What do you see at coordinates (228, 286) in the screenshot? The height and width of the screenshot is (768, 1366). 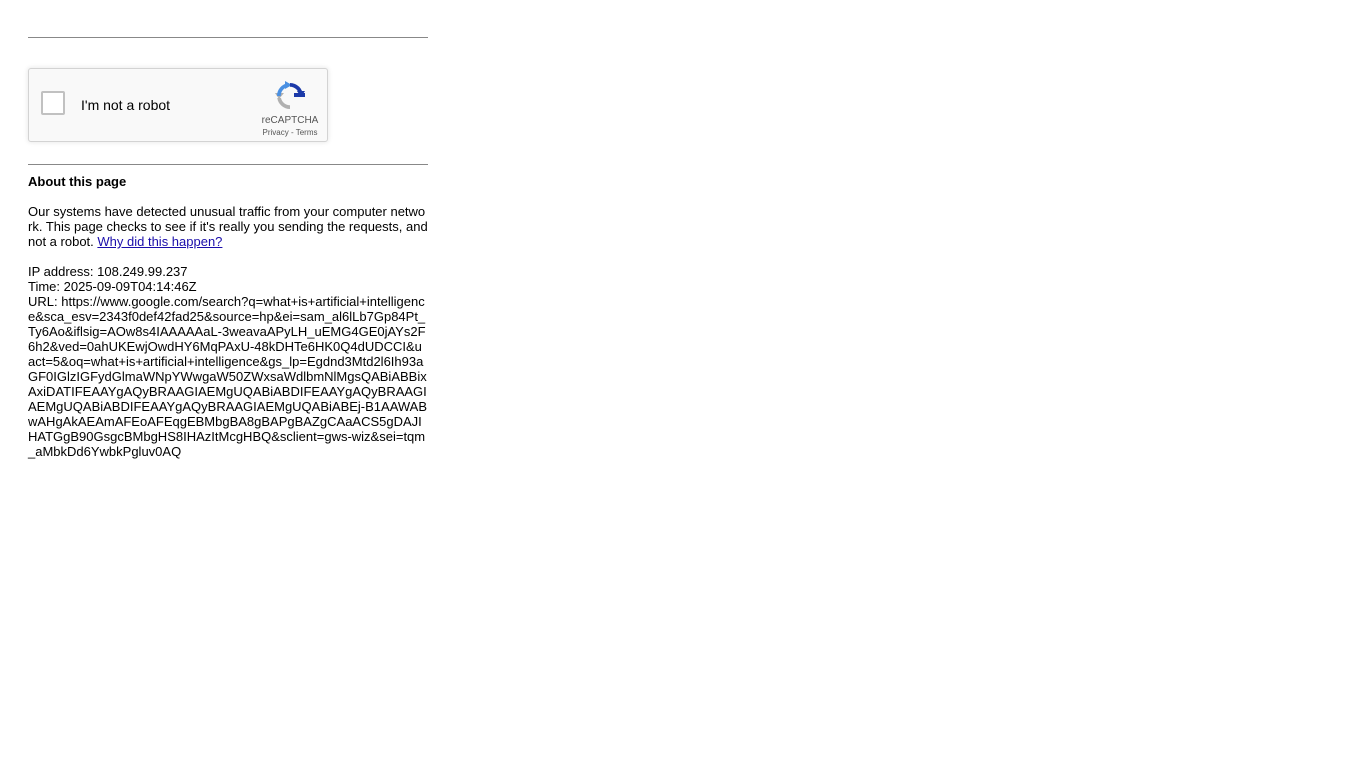 I see `time-line: Time: 2025-09-09T04:14:46Z` at bounding box center [228, 286].